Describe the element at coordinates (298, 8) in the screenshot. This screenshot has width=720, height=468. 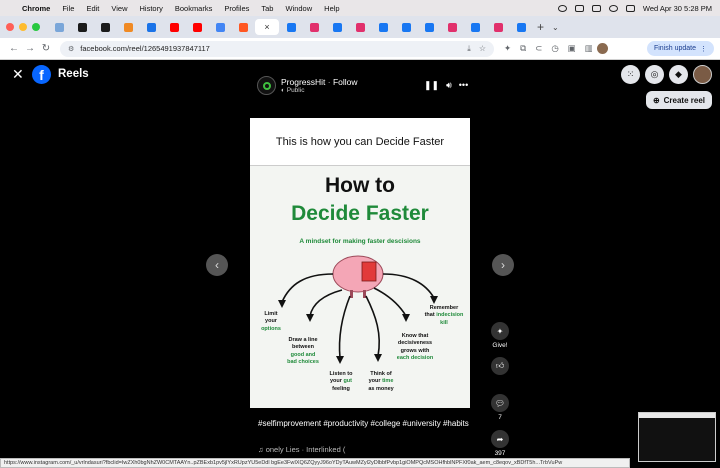
I see `menu-window: Window` at that location.